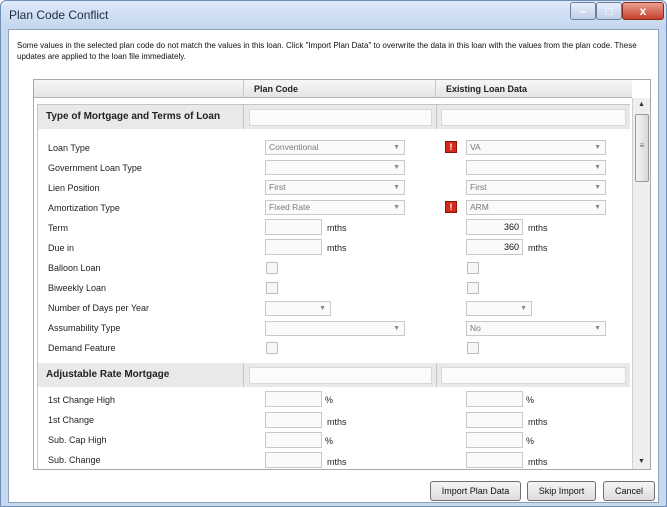 The image size is (667, 507). I want to click on import-plan-data-button: Import Plan Data, so click(475, 491).